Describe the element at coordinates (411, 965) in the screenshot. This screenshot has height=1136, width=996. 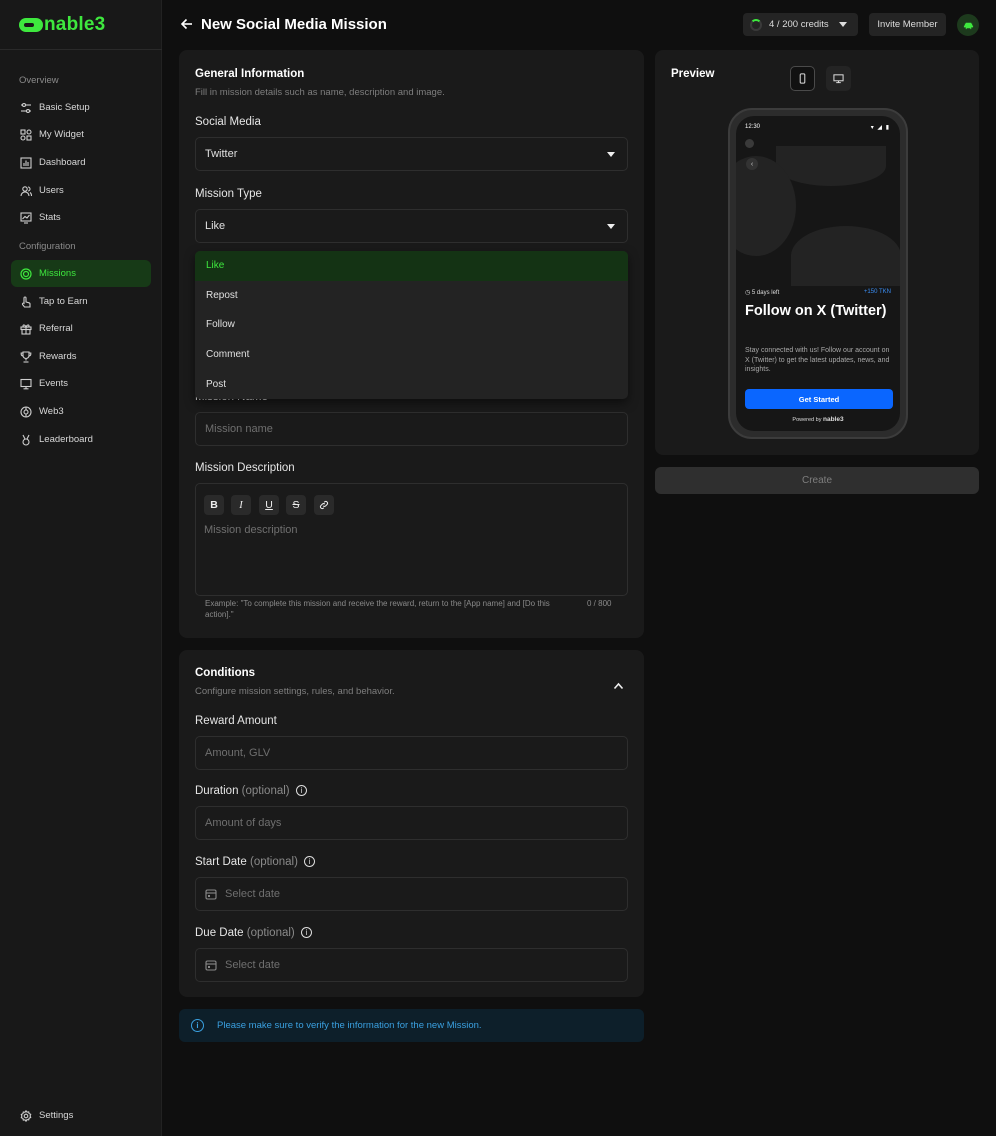
I see `due-date-input: Select date` at that location.